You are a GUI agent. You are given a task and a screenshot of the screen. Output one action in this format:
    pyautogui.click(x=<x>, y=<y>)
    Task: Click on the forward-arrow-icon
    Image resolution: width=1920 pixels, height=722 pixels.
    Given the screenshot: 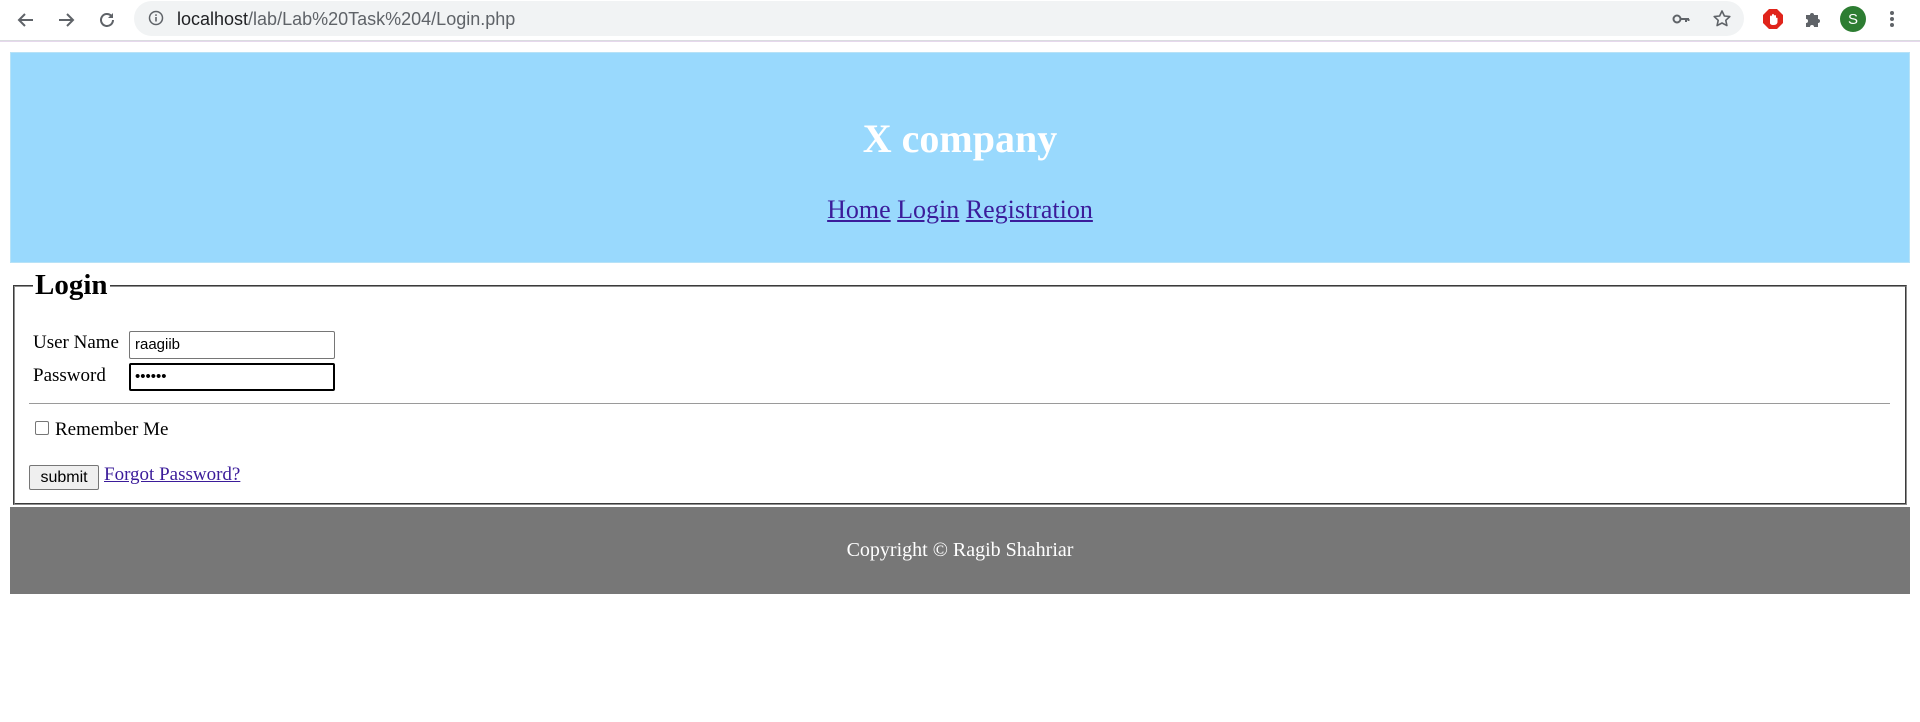 What is the action you would take?
    pyautogui.click(x=67, y=20)
    